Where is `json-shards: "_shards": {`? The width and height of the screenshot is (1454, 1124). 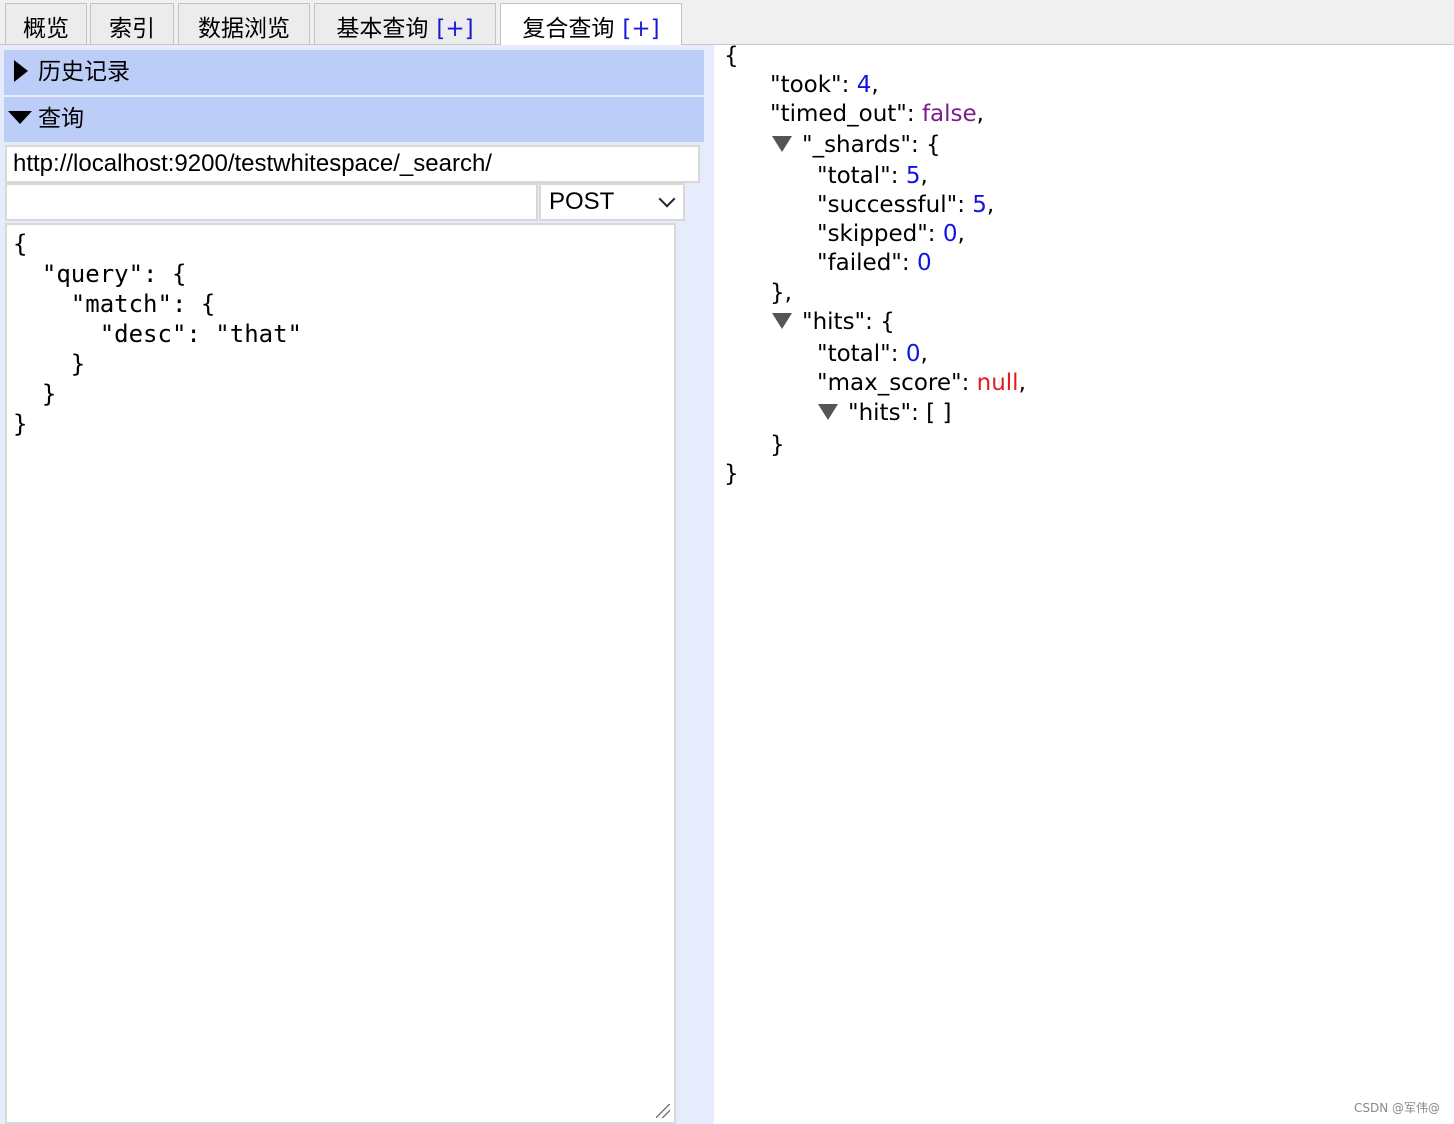 json-shards: "_shards": { is located at coordinates (856, 145).